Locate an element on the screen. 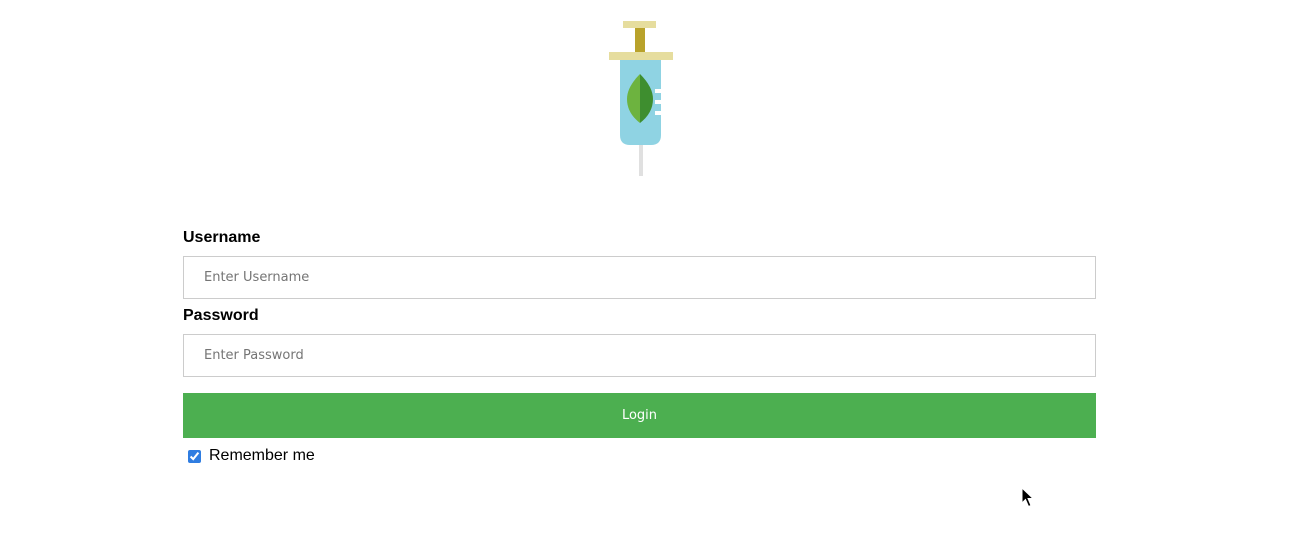  remember-me-label: Remember me is located at coordinates (262, 455).